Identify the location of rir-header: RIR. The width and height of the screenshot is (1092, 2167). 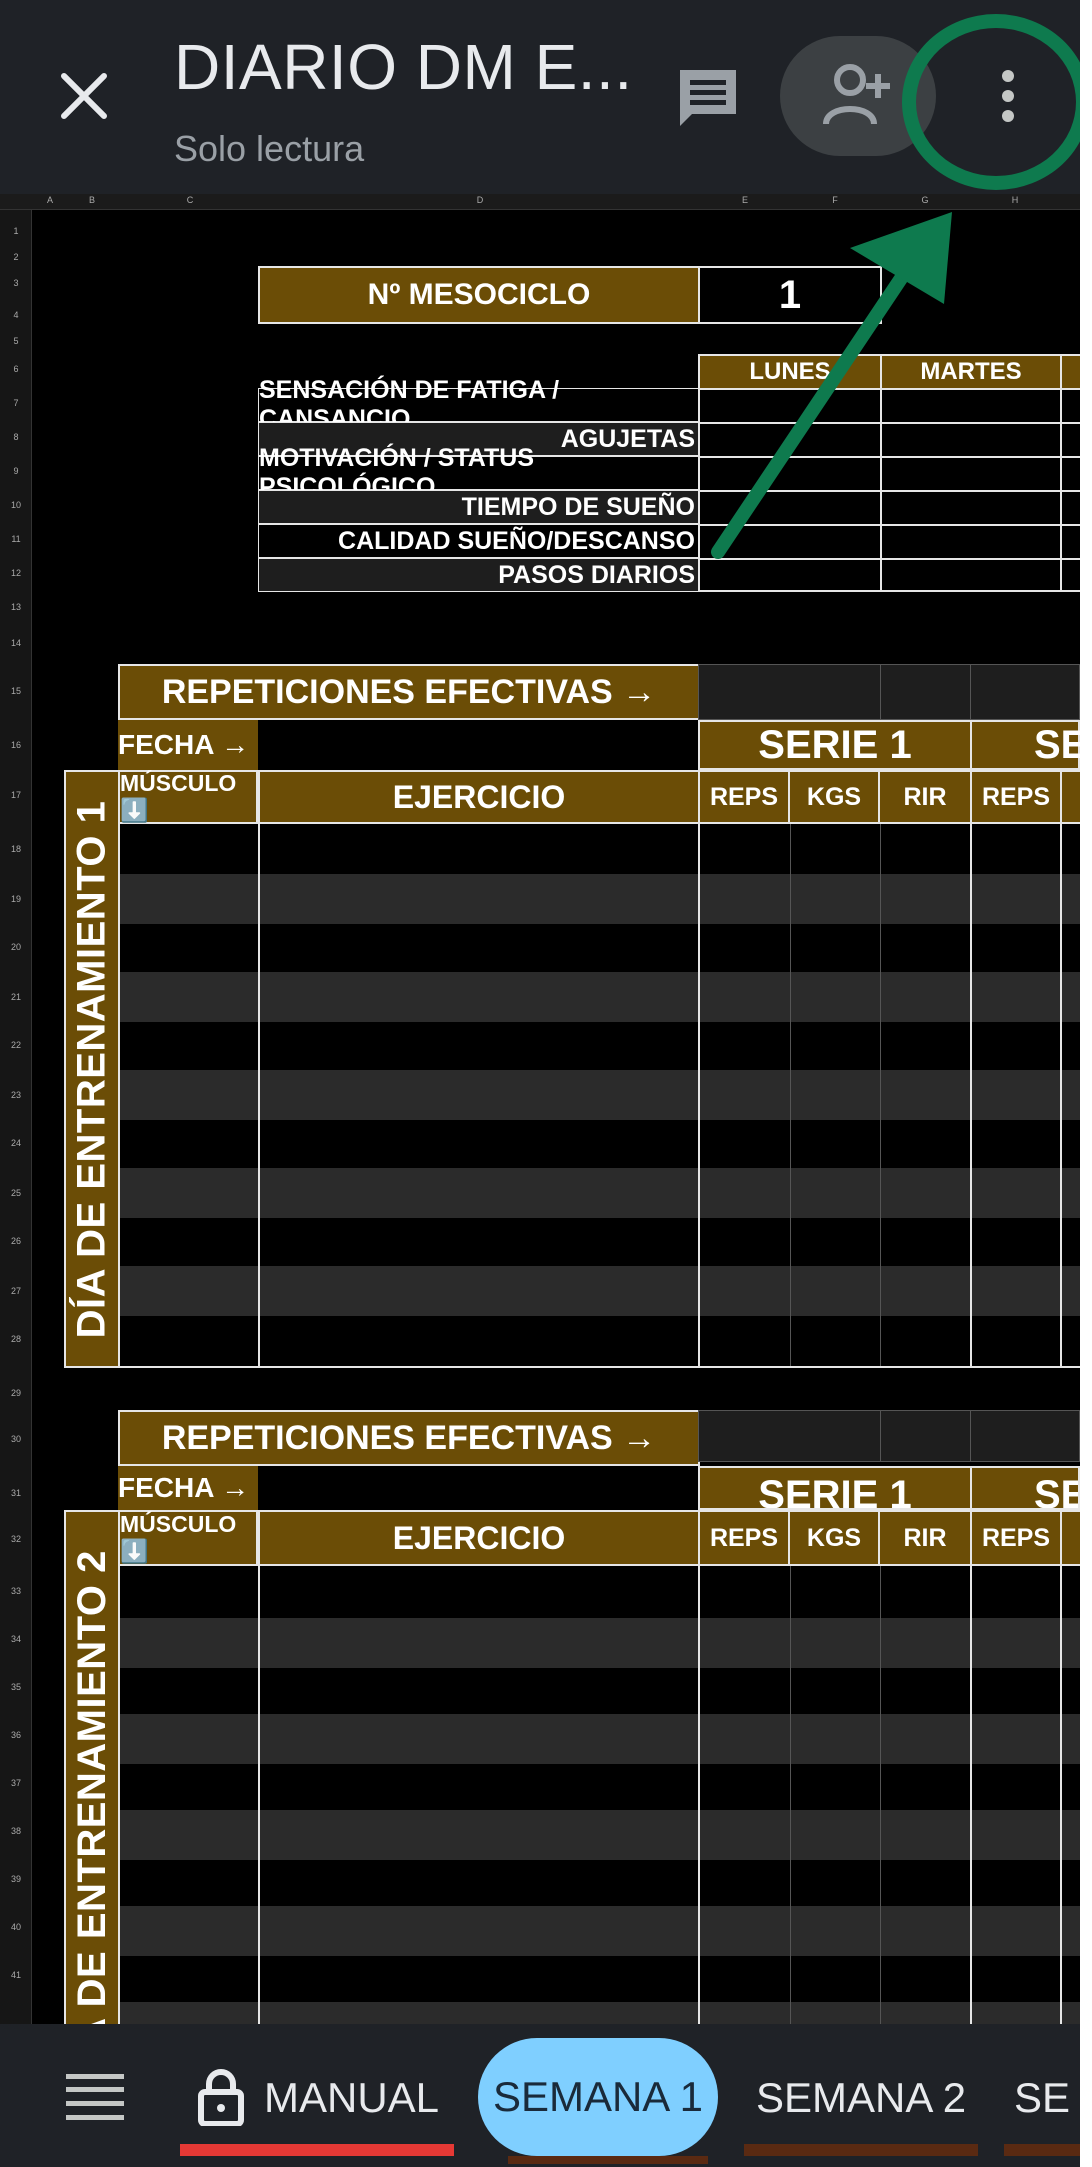
(925, 797).